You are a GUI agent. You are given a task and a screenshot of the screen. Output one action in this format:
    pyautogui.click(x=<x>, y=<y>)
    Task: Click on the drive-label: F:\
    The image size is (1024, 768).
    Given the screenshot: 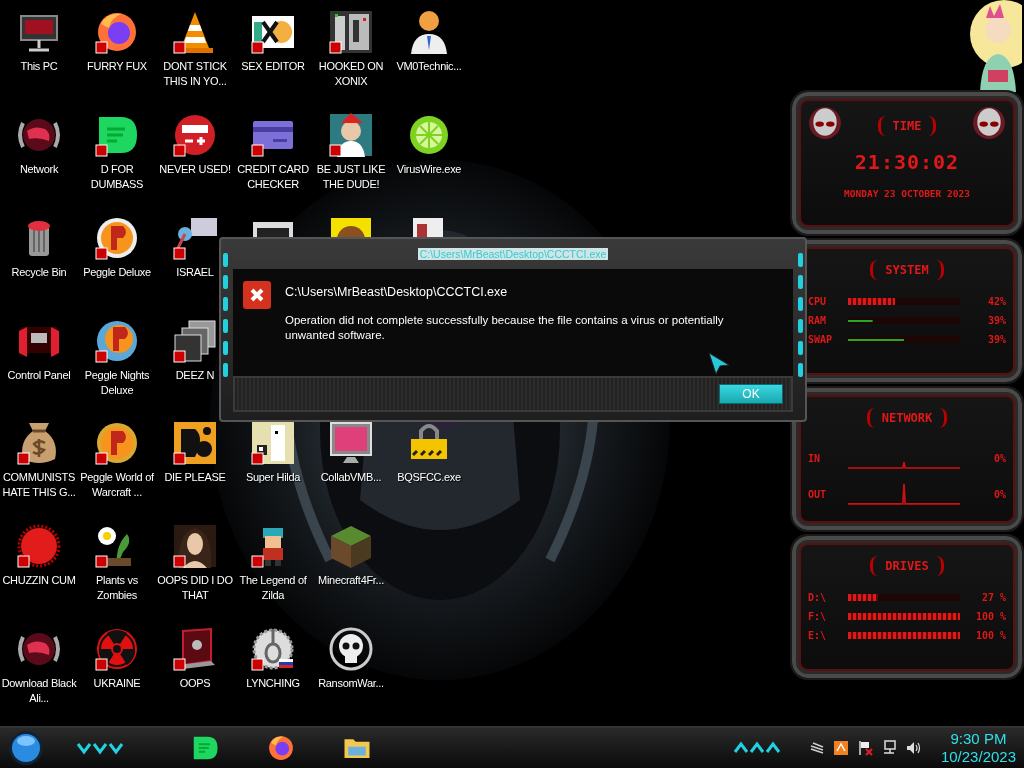 What is the action you would take?
    pyautogui.click(x=818, y=616)
    